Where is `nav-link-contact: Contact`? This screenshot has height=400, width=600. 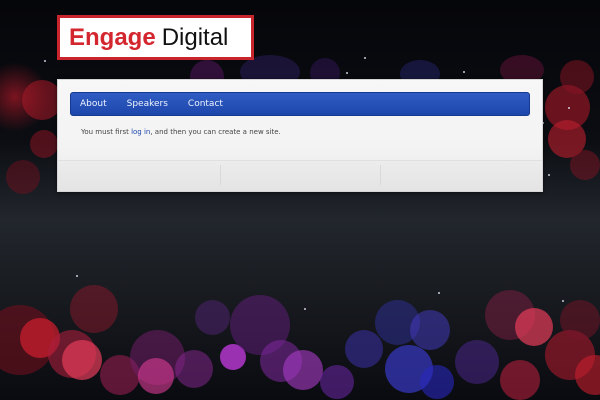 nav-link-contact: Contact is located at coordinates (205, 104).